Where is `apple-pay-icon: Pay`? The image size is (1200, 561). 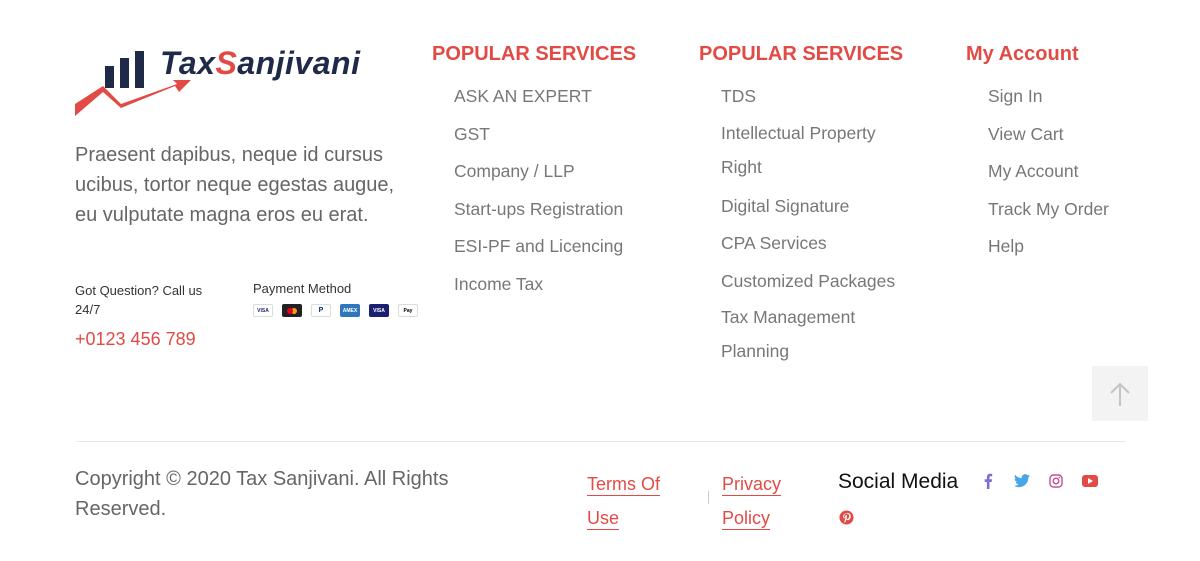 apple-pay-icon: Pay is located at coordinates (408, 310).